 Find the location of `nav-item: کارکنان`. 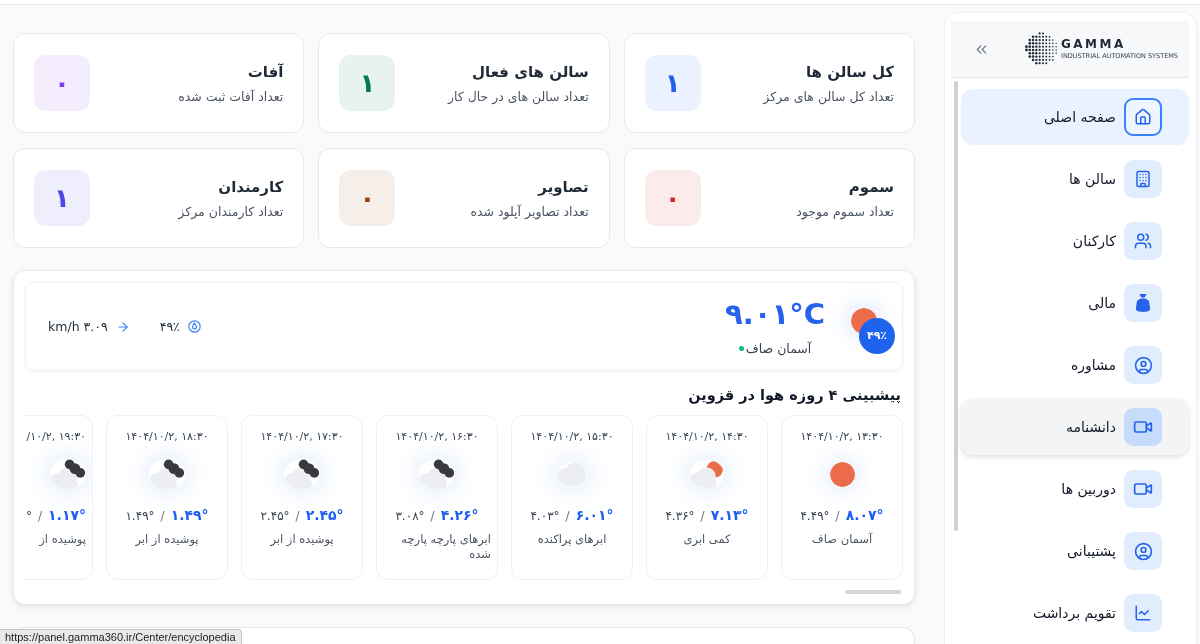

nav-item: کارکنان is located at coordinates (1075, 241).